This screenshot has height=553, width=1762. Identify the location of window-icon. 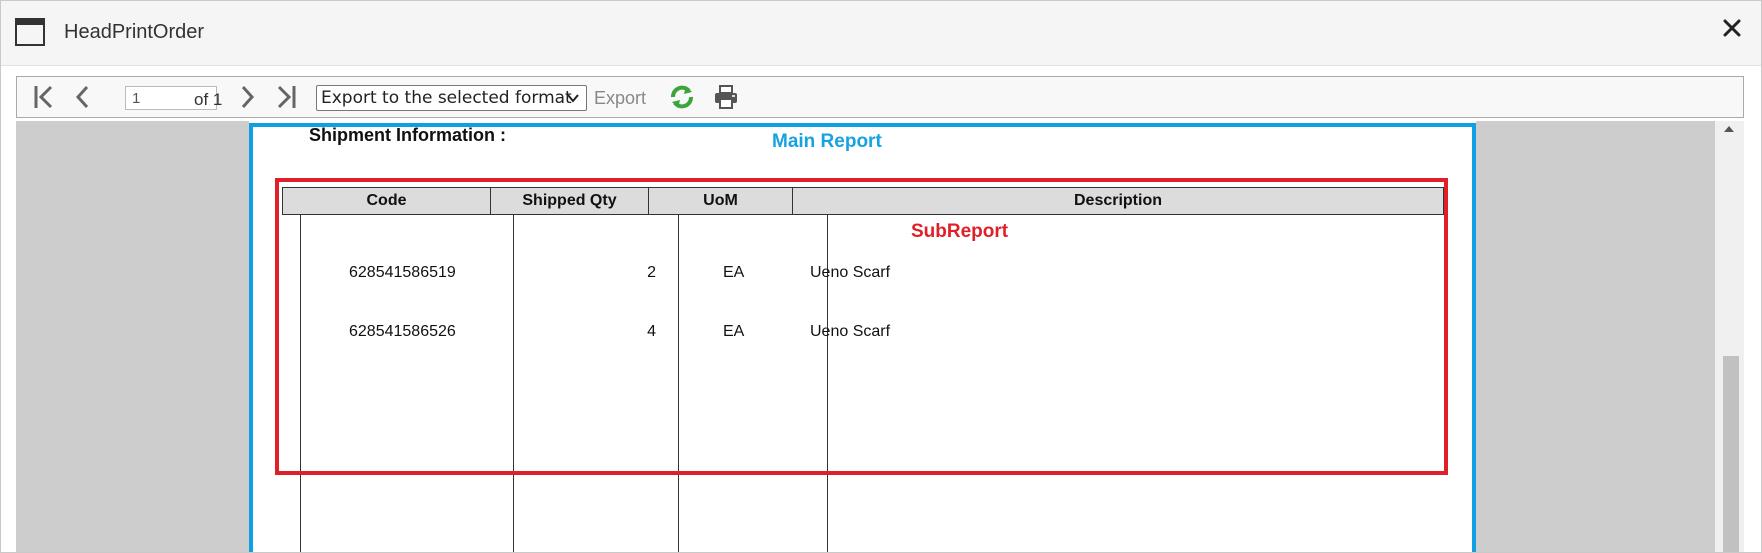
(30, 32).